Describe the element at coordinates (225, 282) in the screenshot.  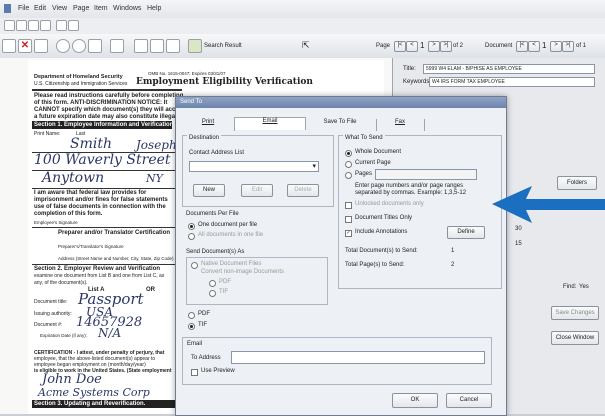
I see `pdf-inner-label: PDF` at that location.